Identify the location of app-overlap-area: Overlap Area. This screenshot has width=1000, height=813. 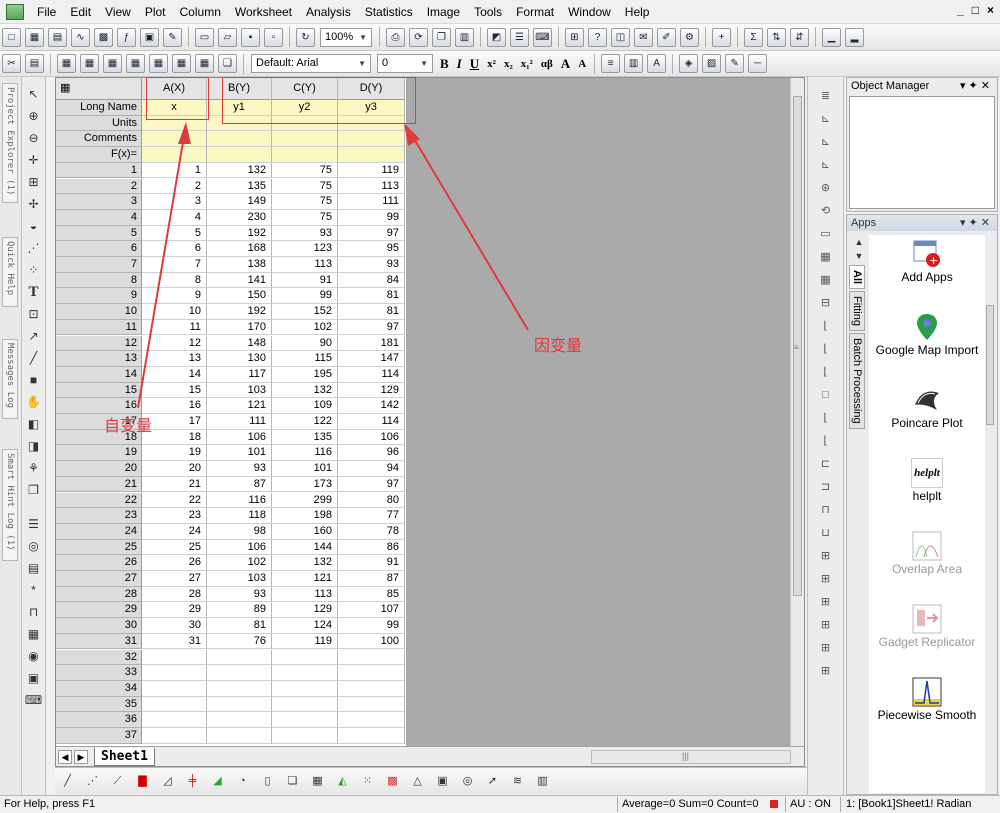
(927, 563).